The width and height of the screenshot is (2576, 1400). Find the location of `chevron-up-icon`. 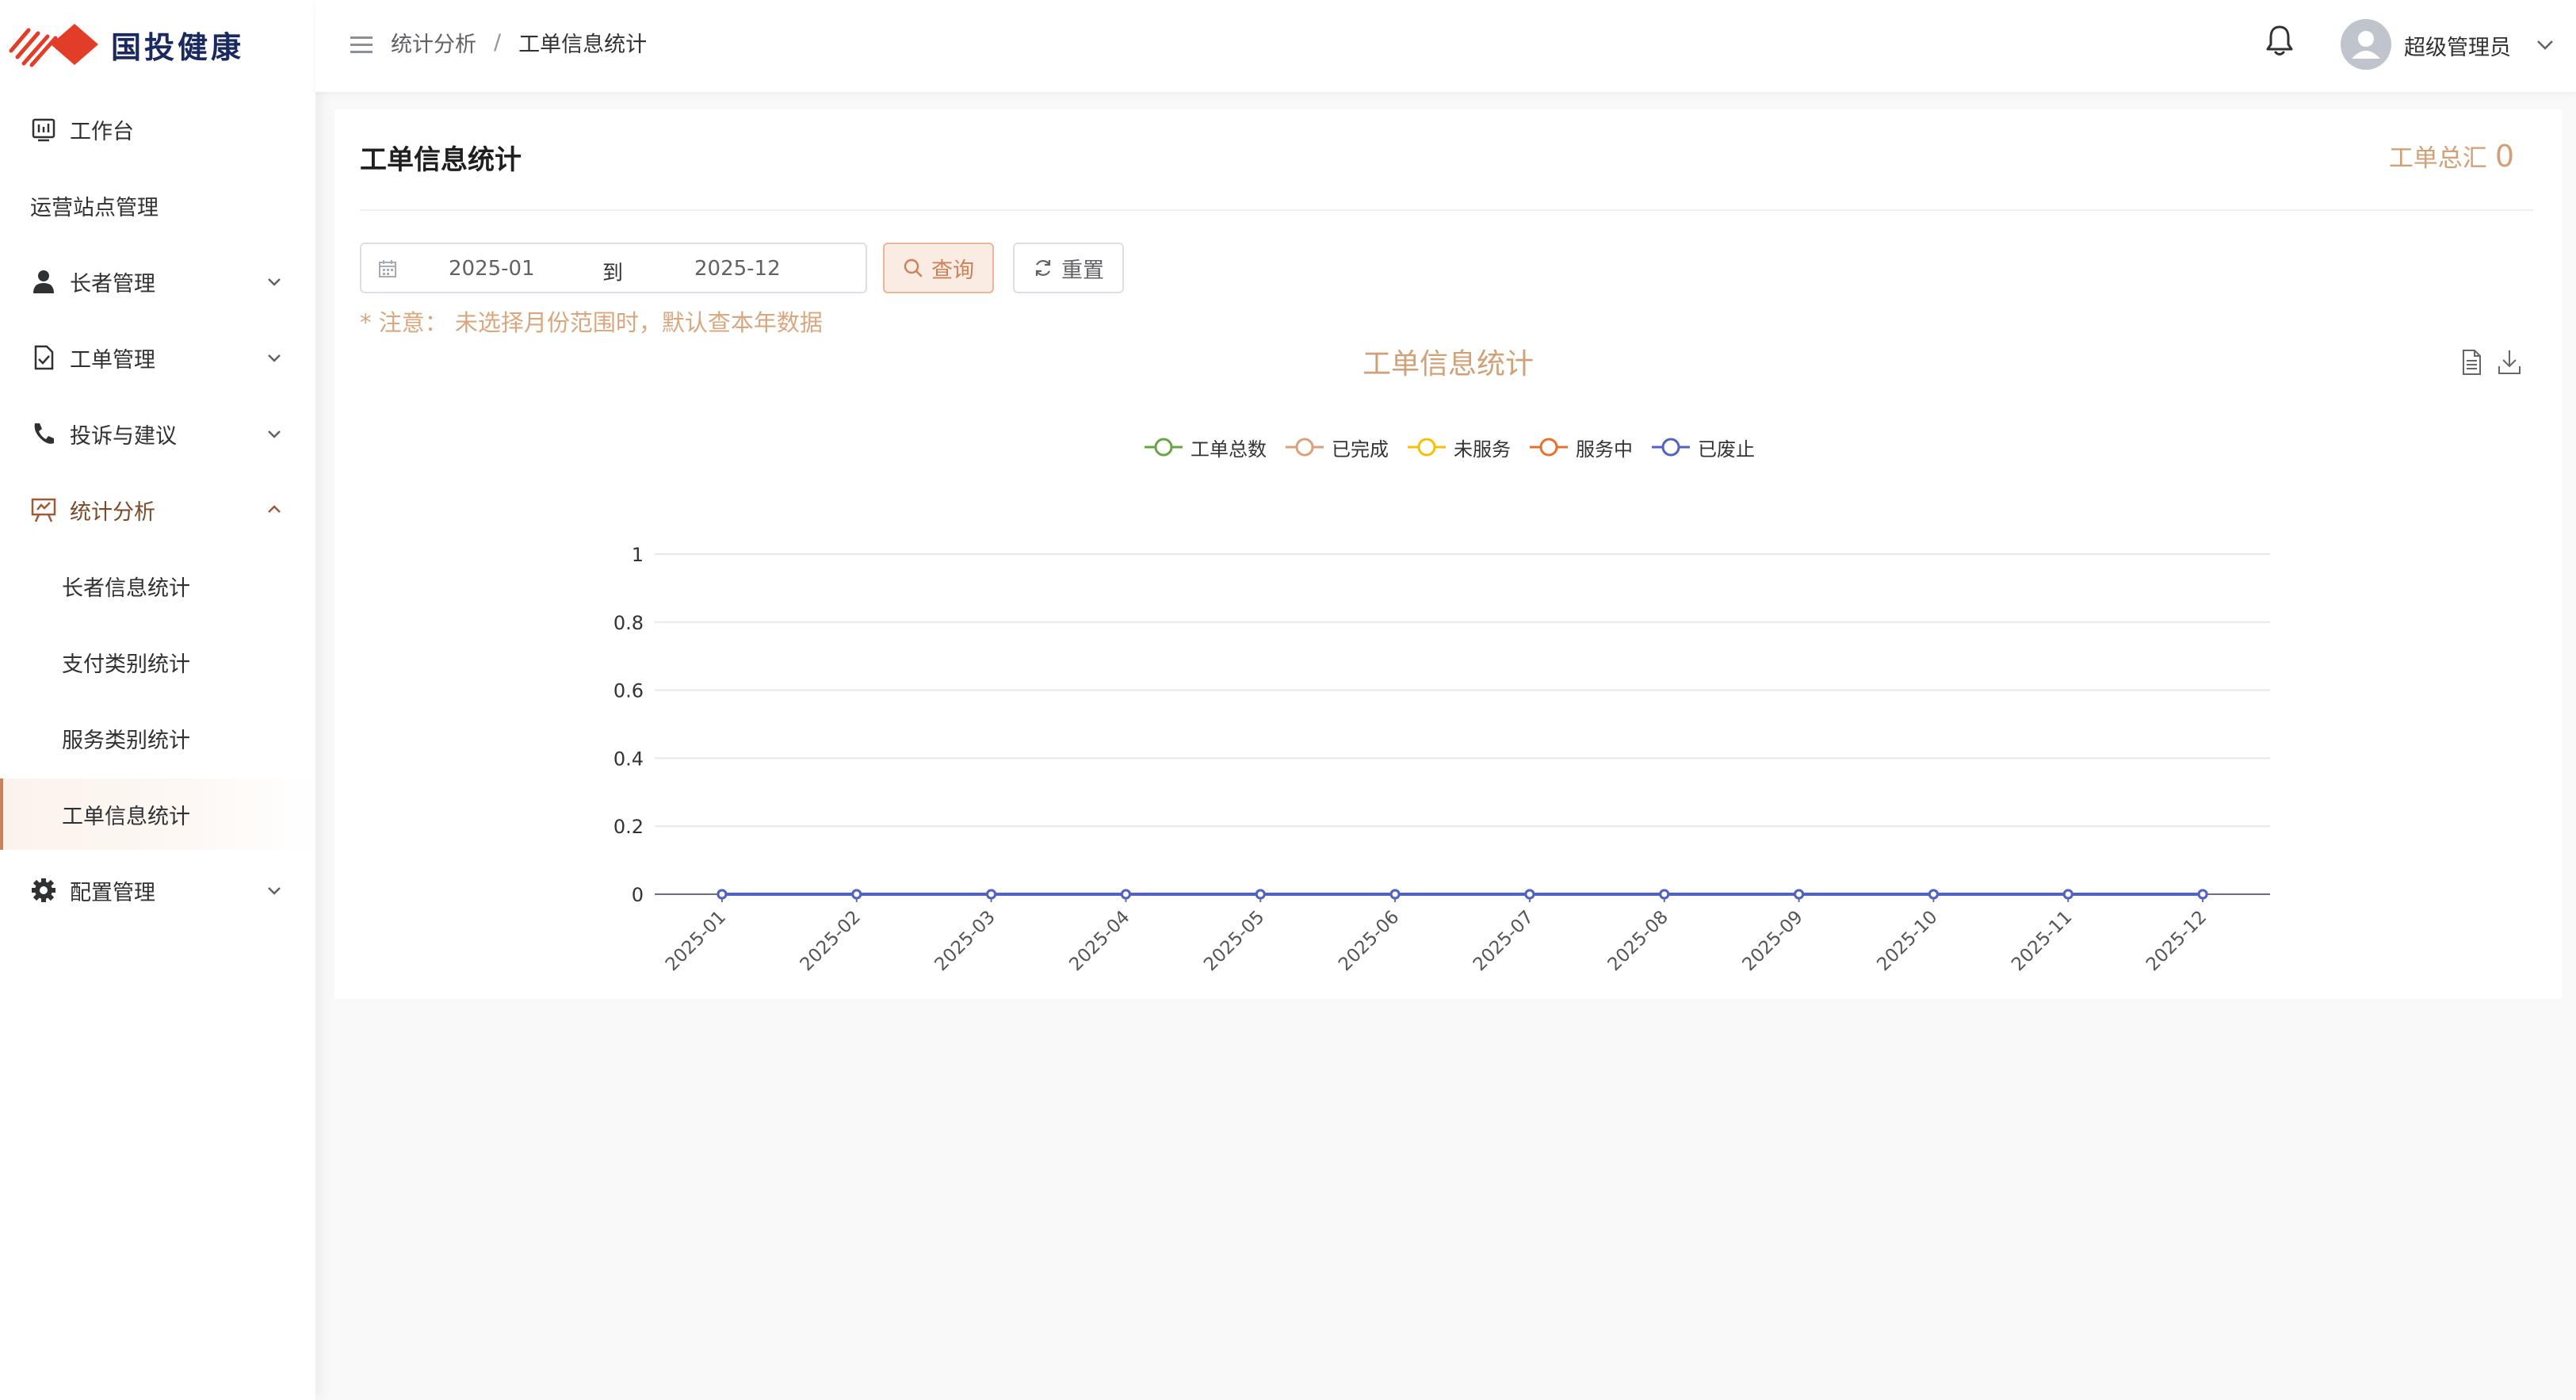

chevron-up-icon is located at coordinates (274, 509).